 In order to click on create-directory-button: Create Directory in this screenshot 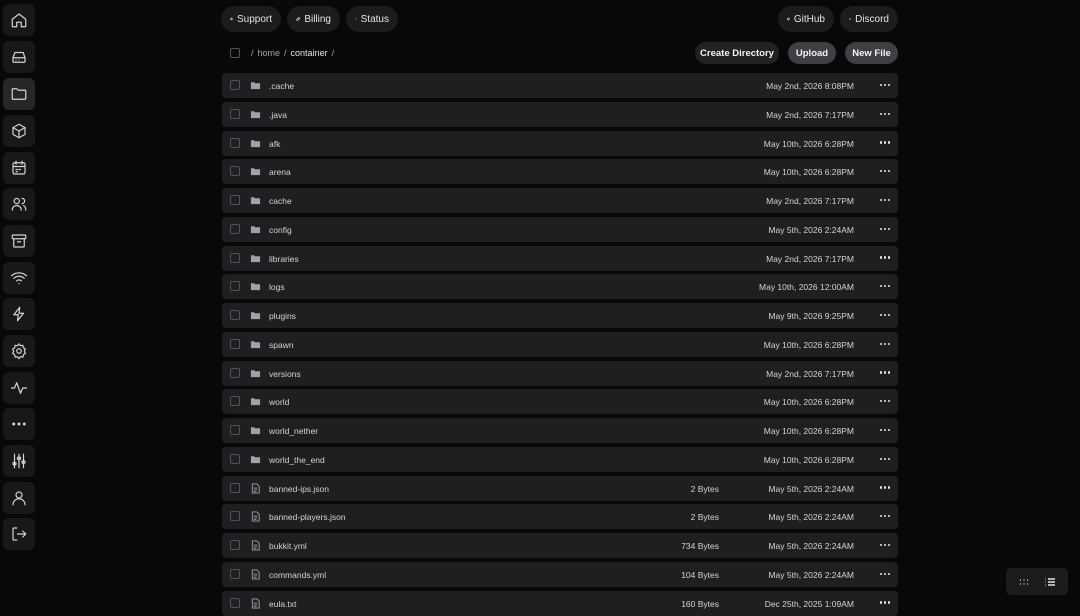, I will do `click(737, 53)`.